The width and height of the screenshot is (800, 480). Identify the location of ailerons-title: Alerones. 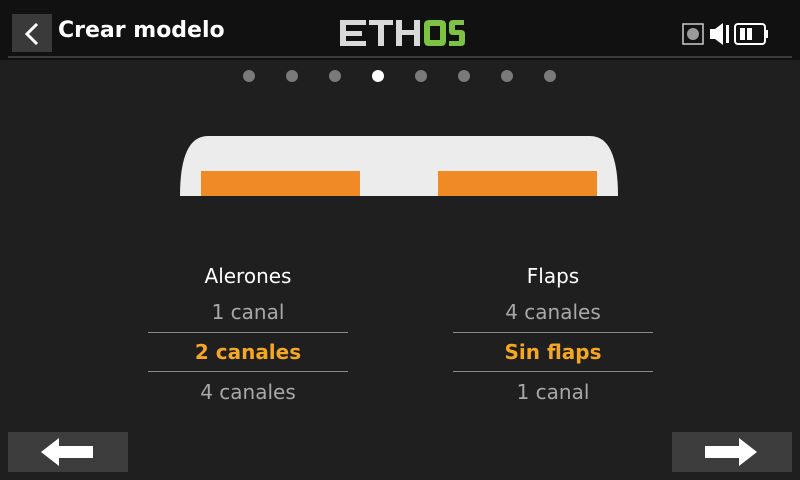
(248, 276).